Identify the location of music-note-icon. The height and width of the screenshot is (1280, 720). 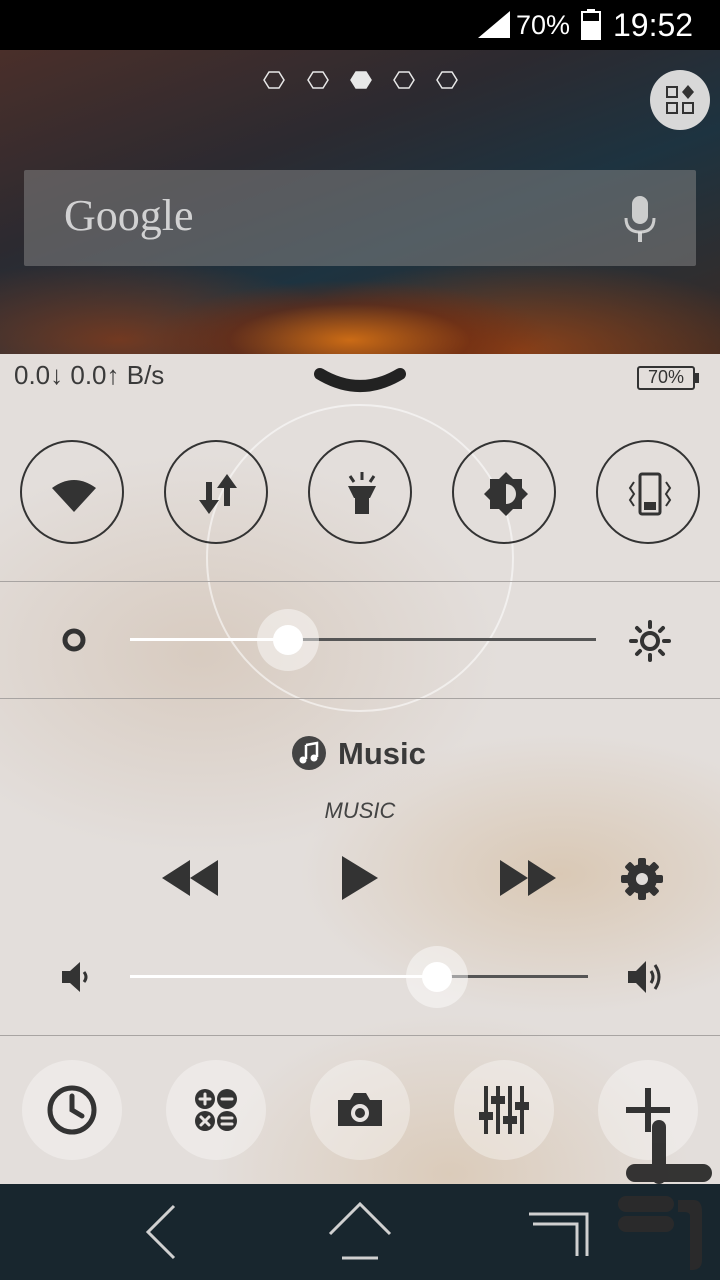
(309, 753).